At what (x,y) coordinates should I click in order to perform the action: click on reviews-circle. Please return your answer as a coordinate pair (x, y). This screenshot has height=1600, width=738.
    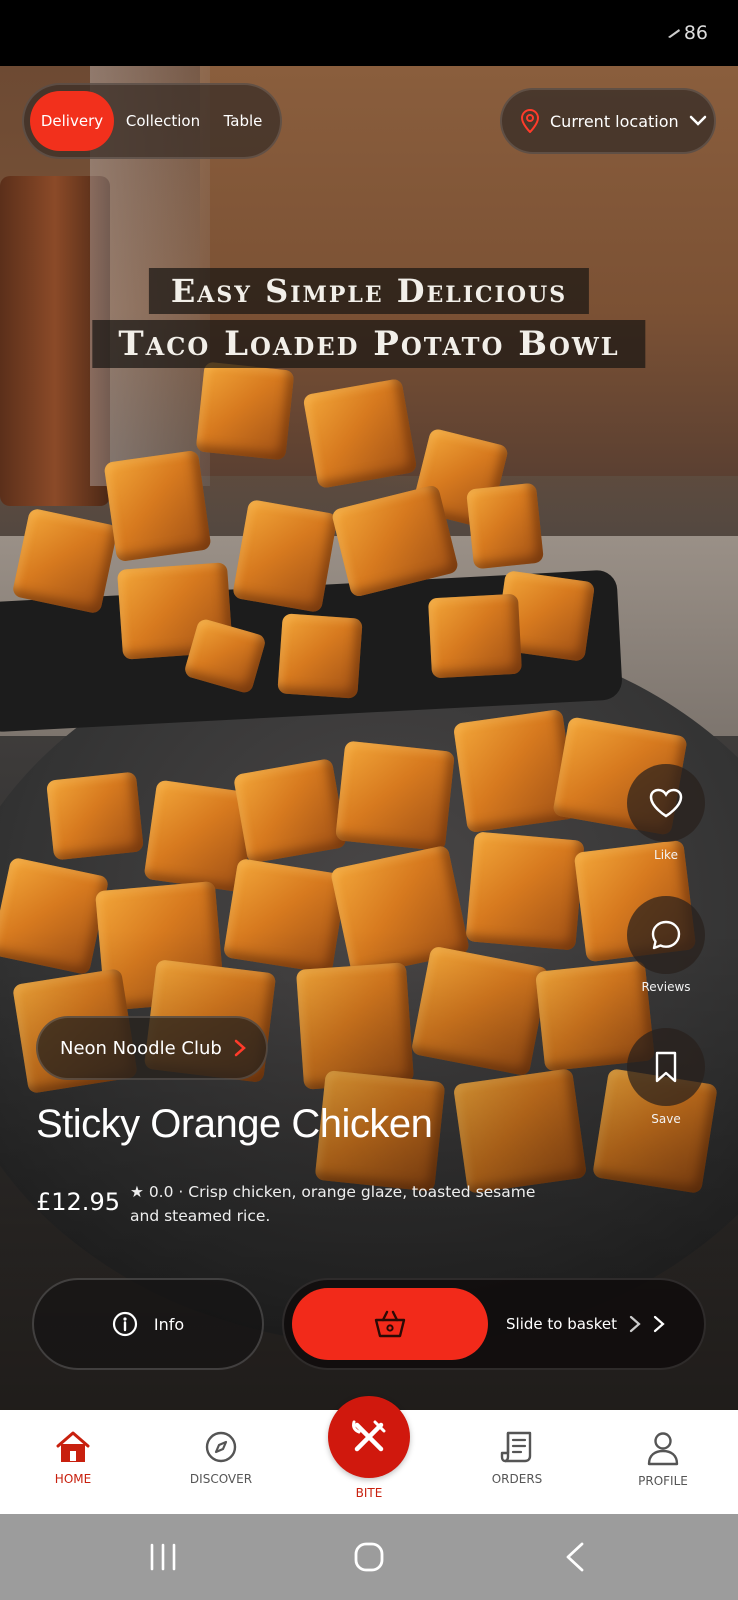
    Looking at the image, I should click on (666, 935).